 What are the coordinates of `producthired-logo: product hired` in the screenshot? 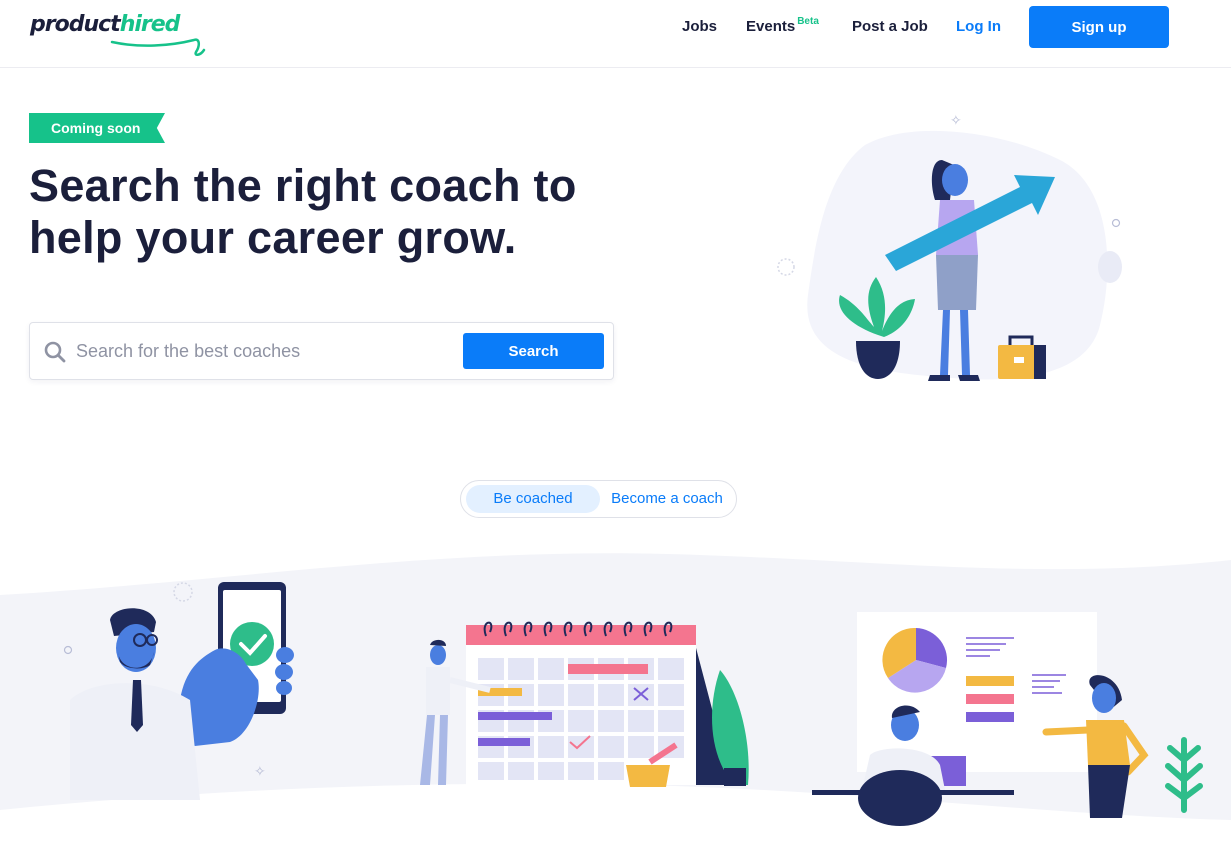 It's located at (118, 33).